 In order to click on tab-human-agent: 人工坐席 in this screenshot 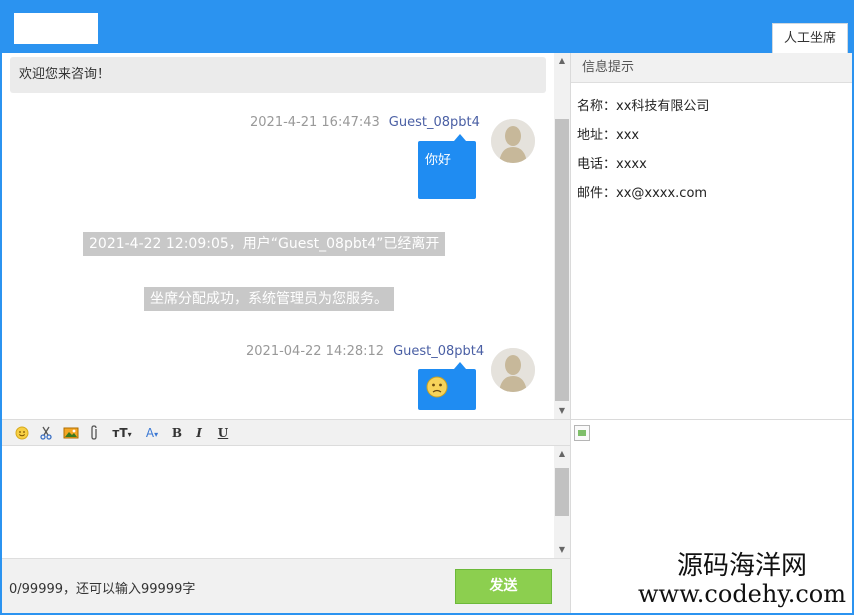, I will do `click(810, 38)`.